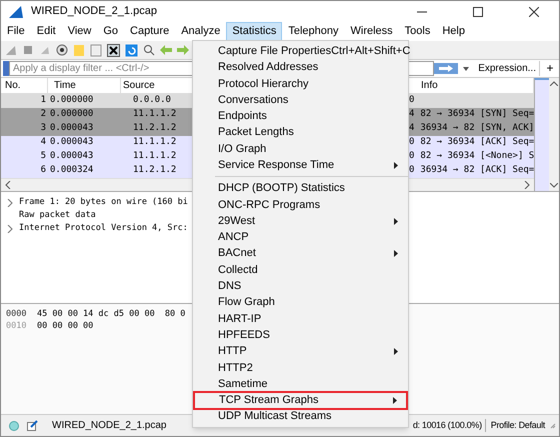 This screenshot has width=560, height=437. I want to click on file-name: WIRED_NODE_2_1.pcap, so click(109, 426).